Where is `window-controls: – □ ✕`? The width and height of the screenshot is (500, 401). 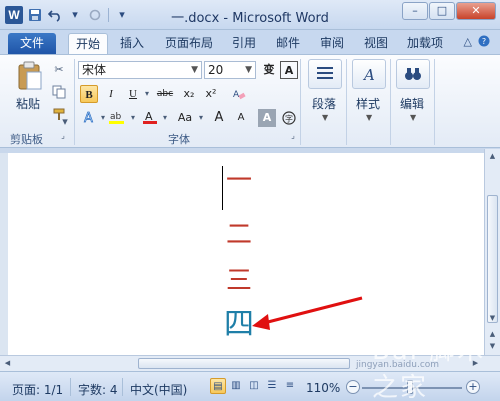 window-controls: – □ ✕ is located at coordinates (449, 11).